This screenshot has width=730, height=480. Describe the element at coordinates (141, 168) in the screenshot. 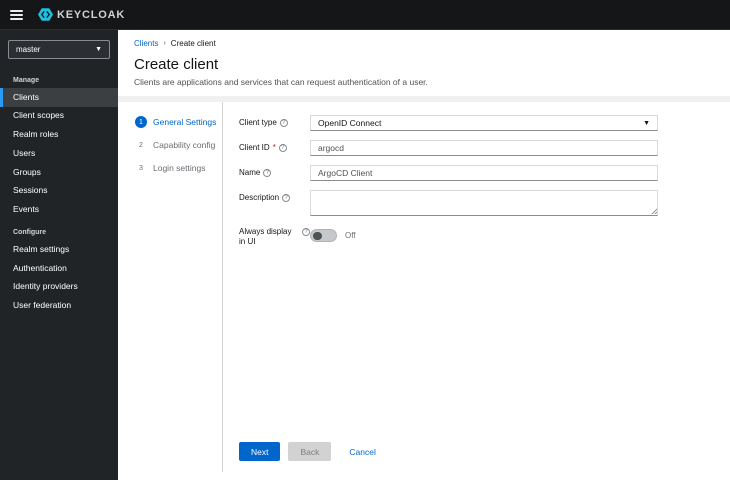

I see `step-number: 3` at that location.